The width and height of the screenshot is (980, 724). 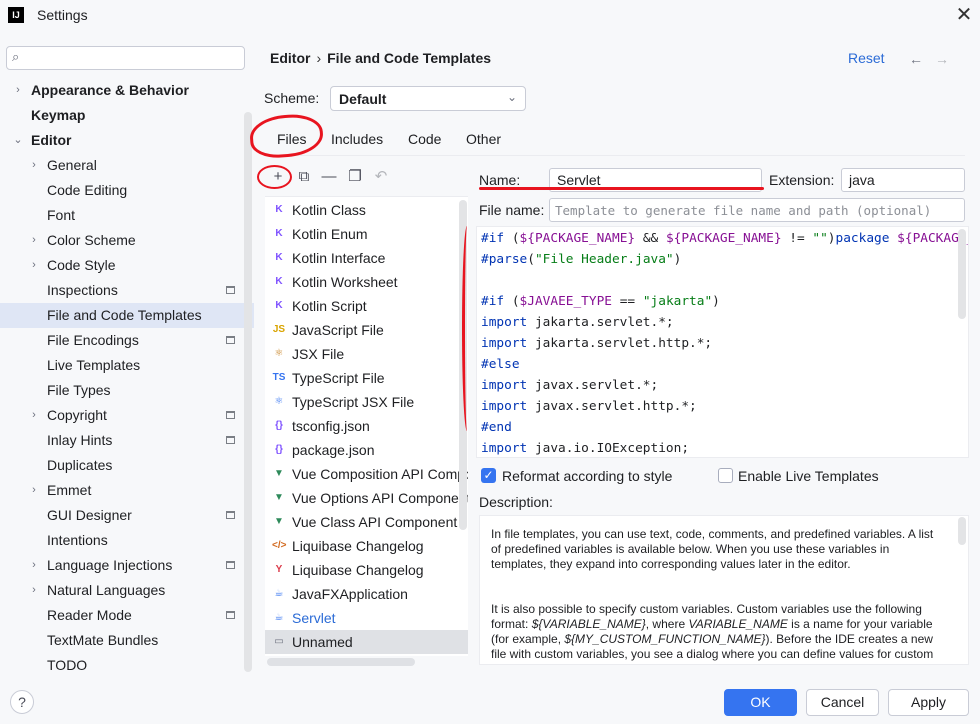 I want to click on copy-icon: ❐, so click(x=355, y=177).